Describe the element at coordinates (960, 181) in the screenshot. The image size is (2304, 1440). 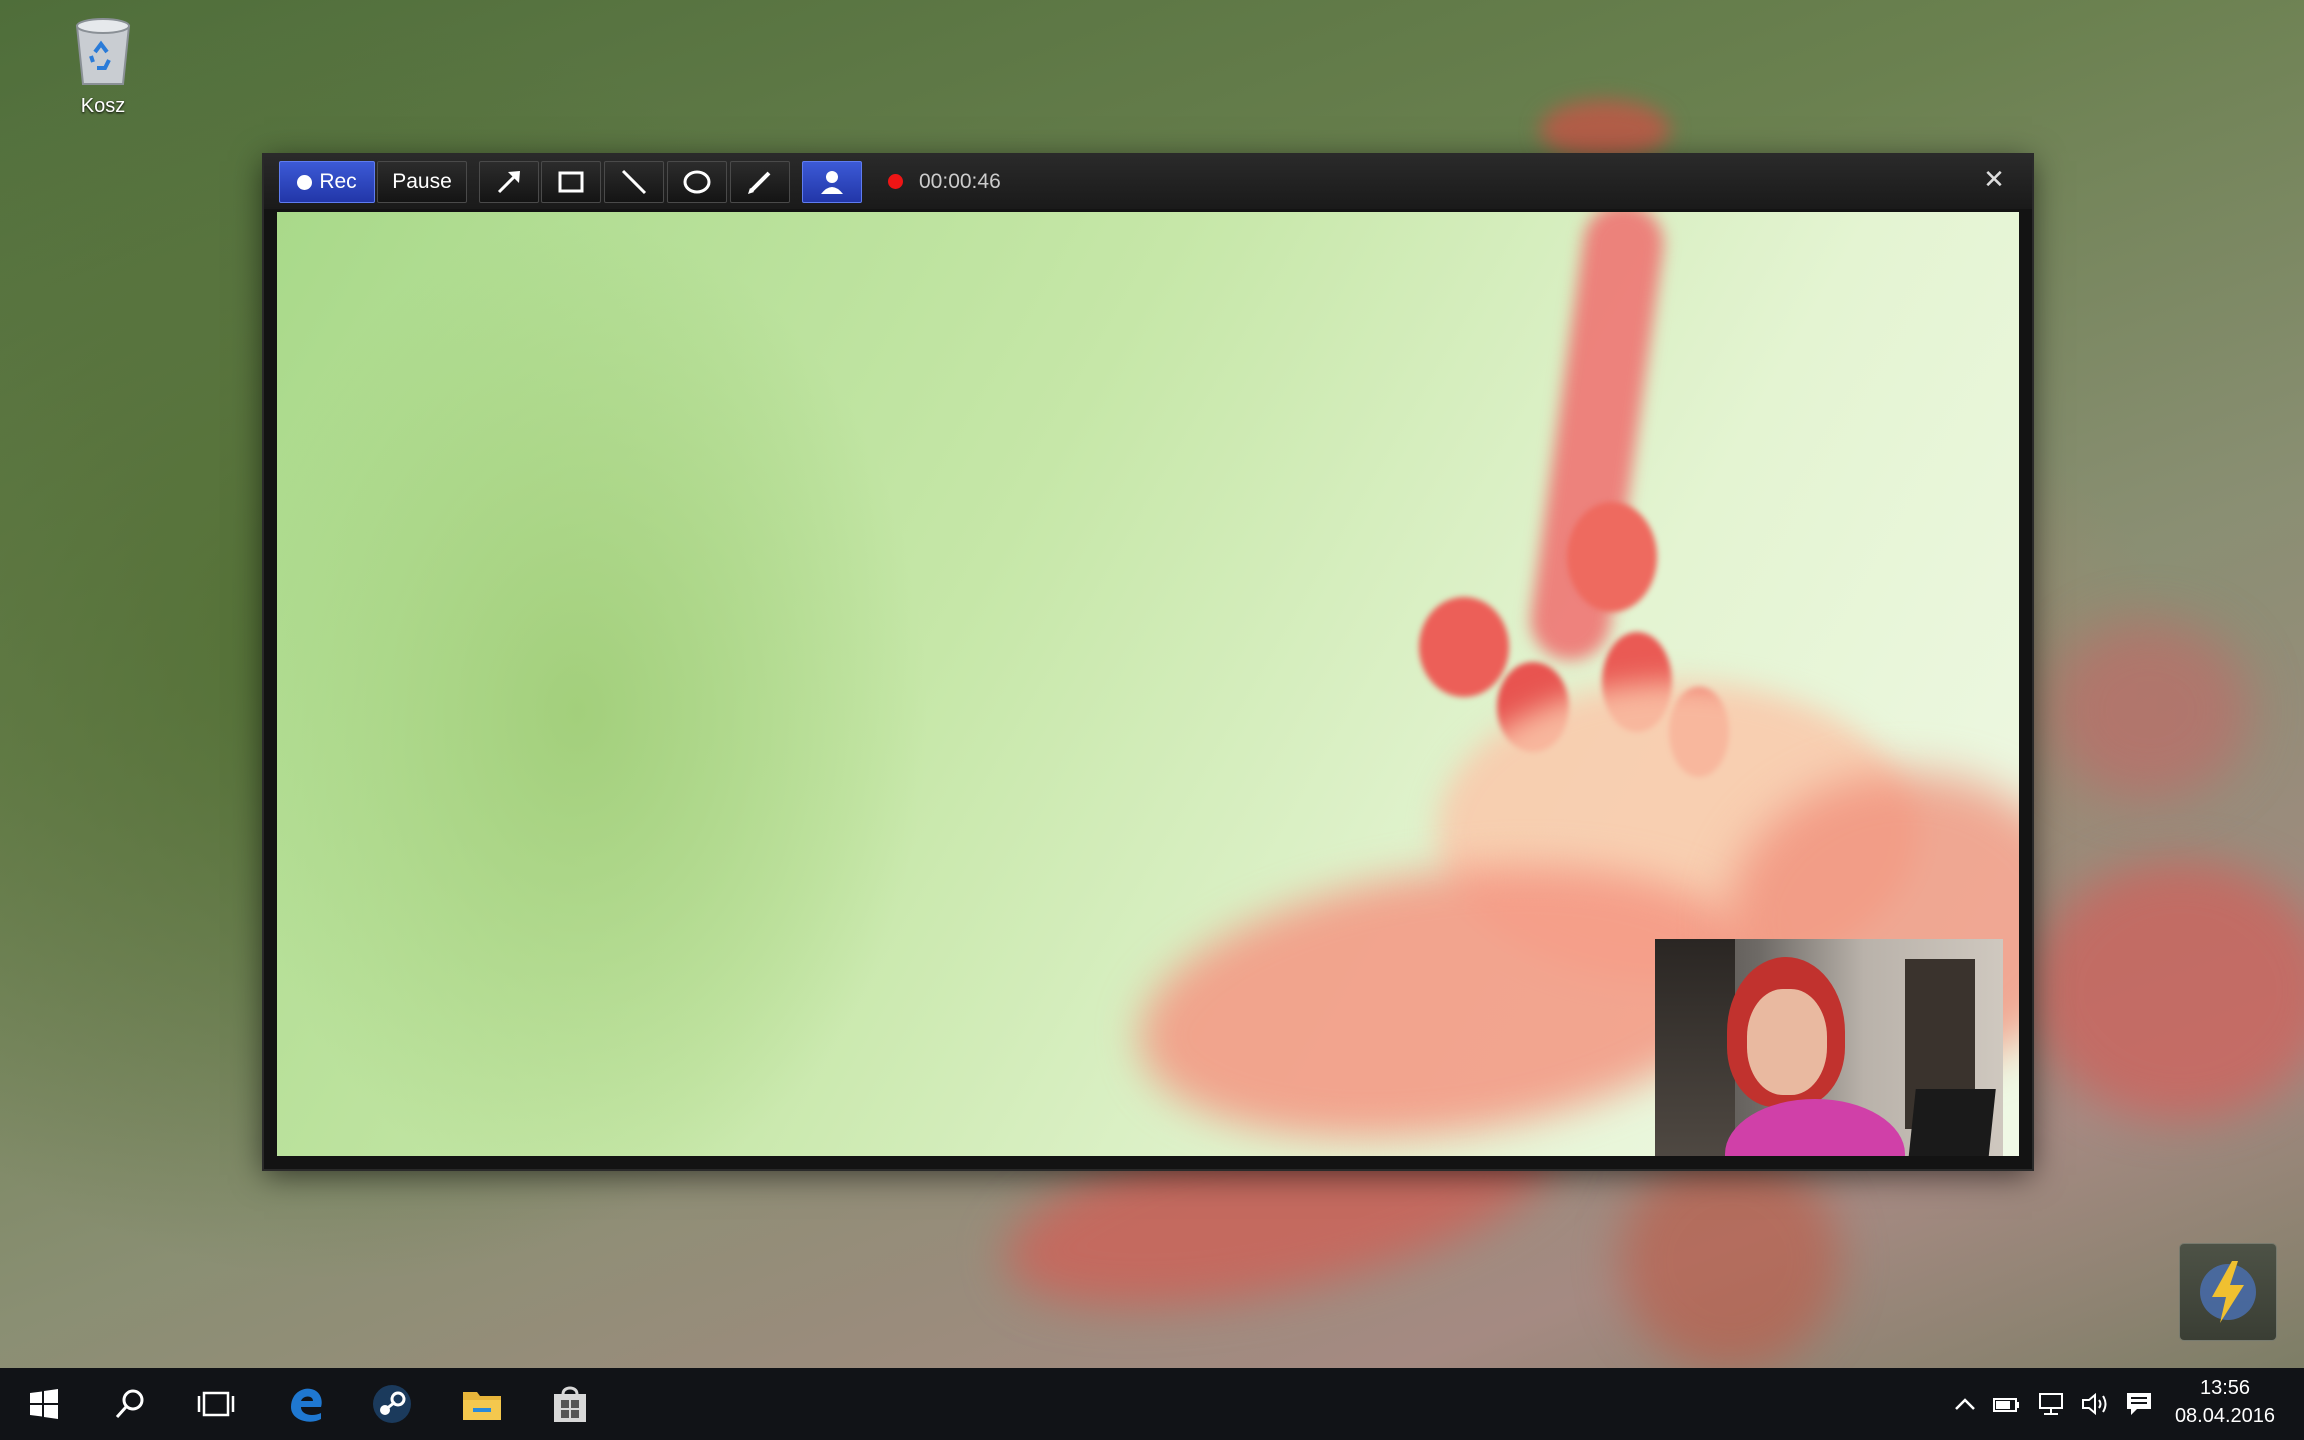
I see `recording-timer: 00:00:46` at that location.